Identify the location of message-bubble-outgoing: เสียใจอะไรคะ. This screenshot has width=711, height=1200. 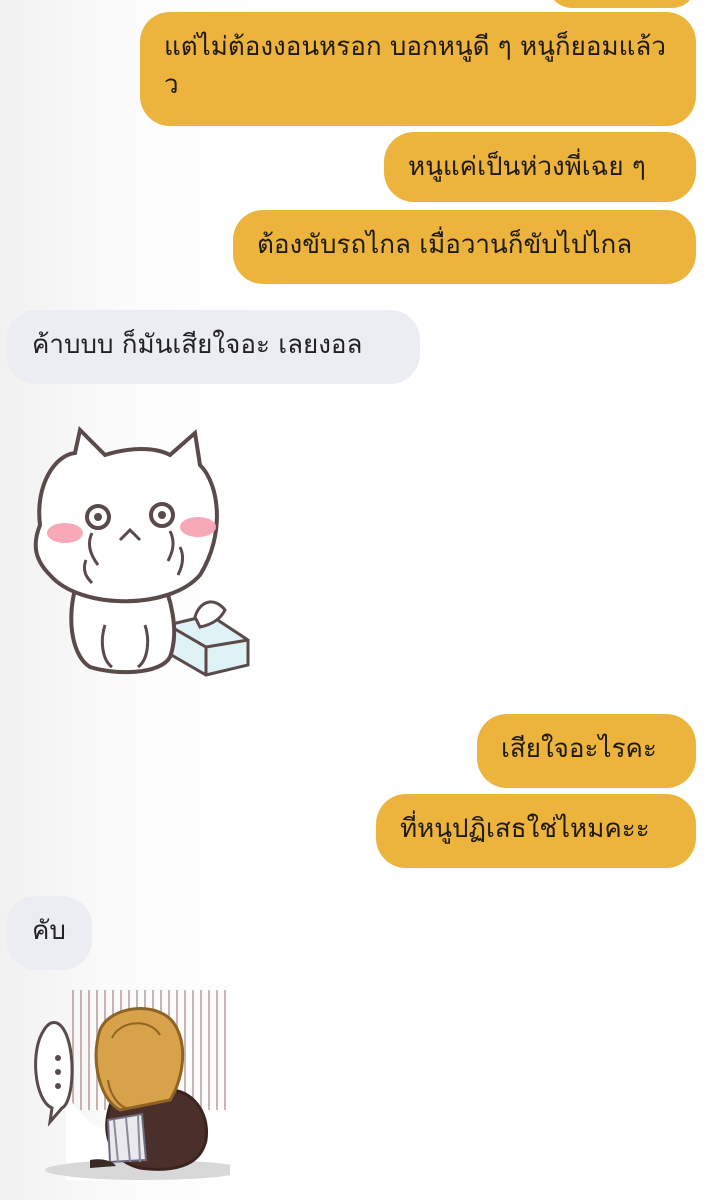
(586, 751).